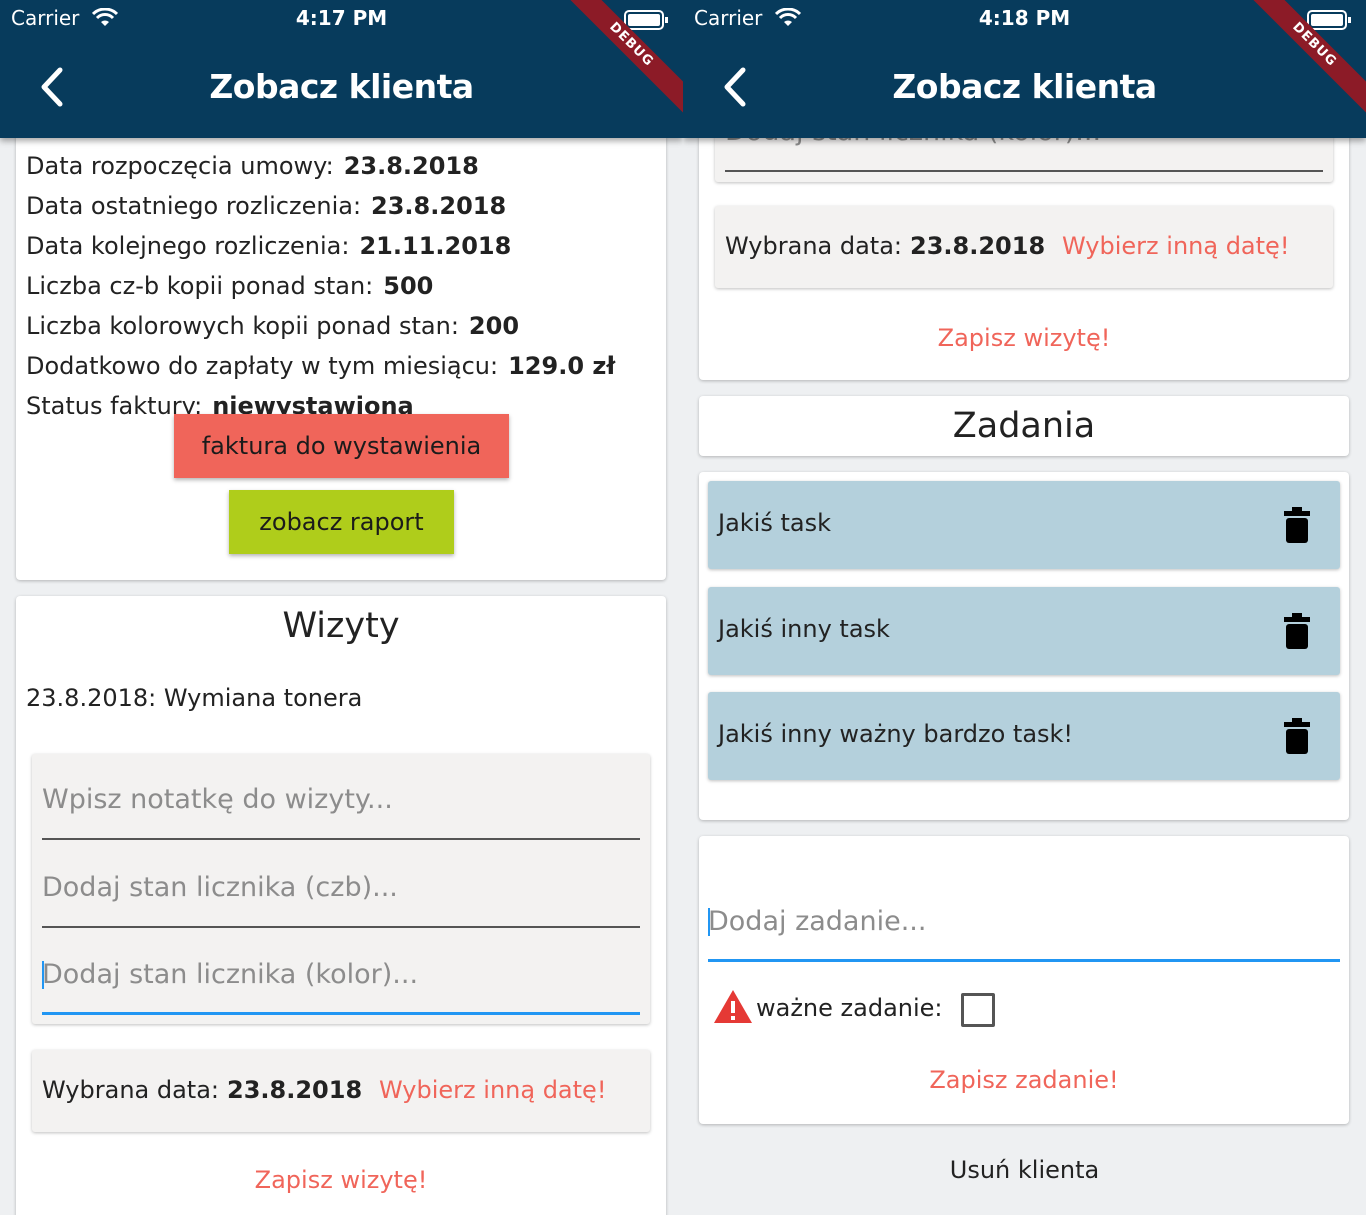 The width and height of the screenshot is (1366, 1215). What do you see at coordinates (562, 366) in the screenshot?
I see `info-value: 129.0 zł` at bounding box center [562, 366].